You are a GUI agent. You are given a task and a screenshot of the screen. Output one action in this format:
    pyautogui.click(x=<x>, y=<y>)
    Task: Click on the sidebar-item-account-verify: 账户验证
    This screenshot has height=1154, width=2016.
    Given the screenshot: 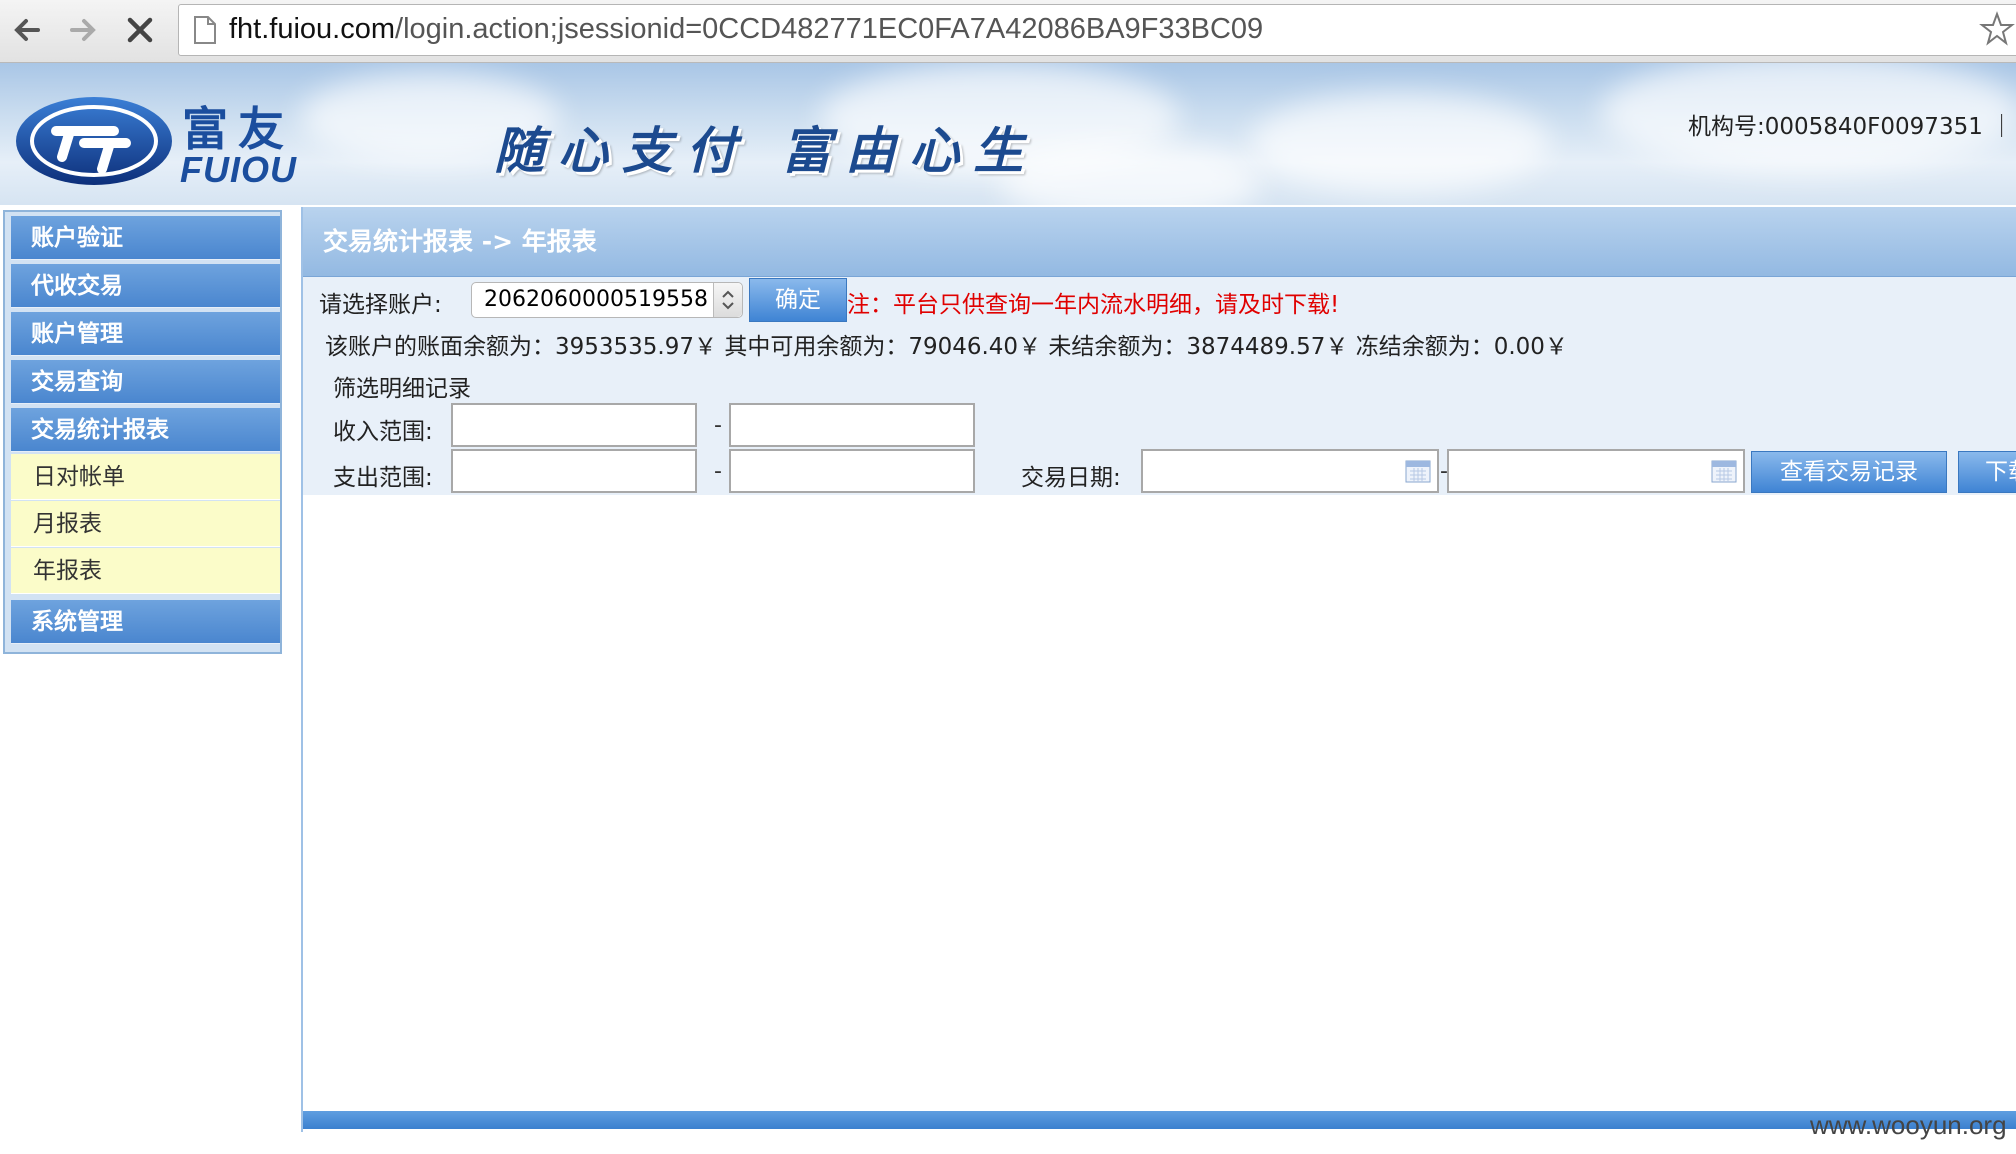 What is the action you would take?
    pyautogui.click(x=145, y=238)
    